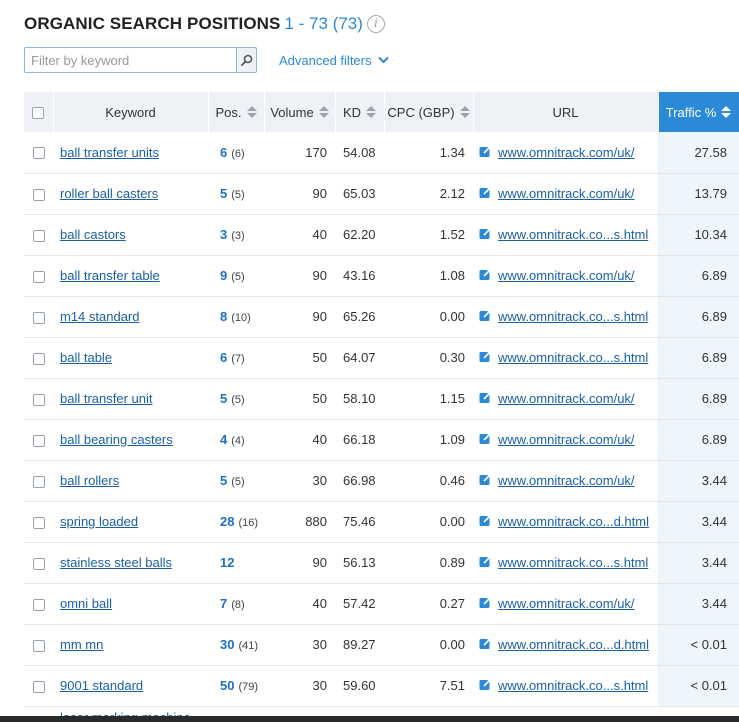  I want to click on keyword-link: ball castors, so click(93, 234).